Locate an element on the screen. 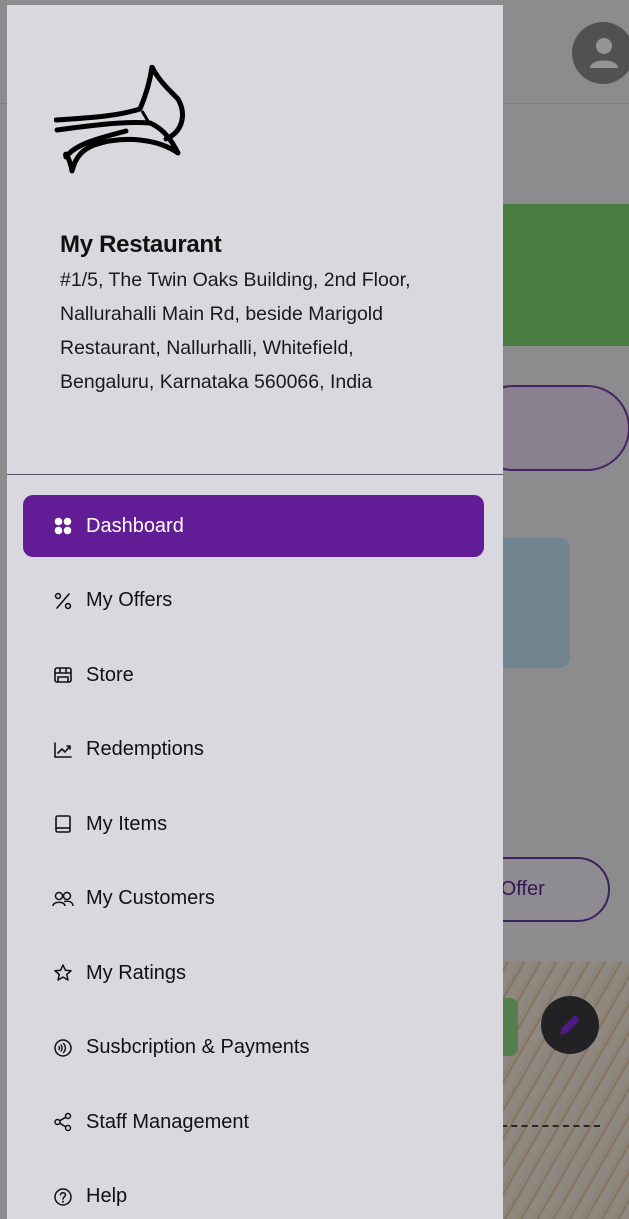  menu-item-label: My Items is located at coordinates (127, 823).